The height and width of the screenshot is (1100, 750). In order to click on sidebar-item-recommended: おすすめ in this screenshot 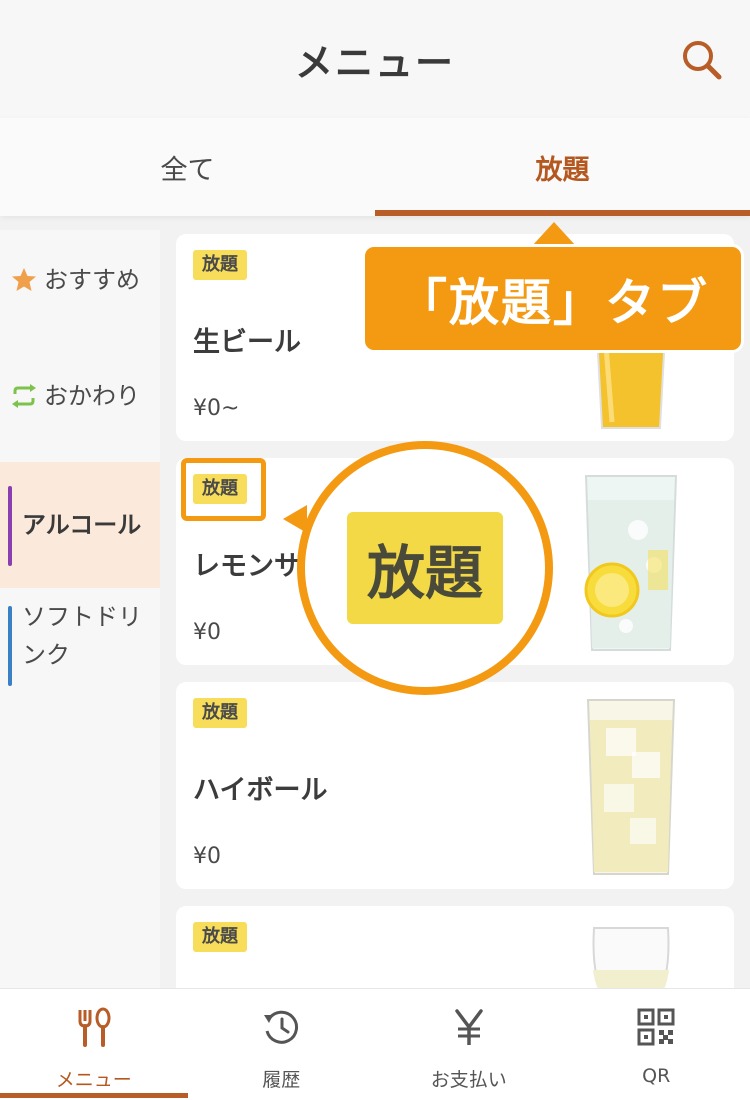, I will do `click(80, 280)`.